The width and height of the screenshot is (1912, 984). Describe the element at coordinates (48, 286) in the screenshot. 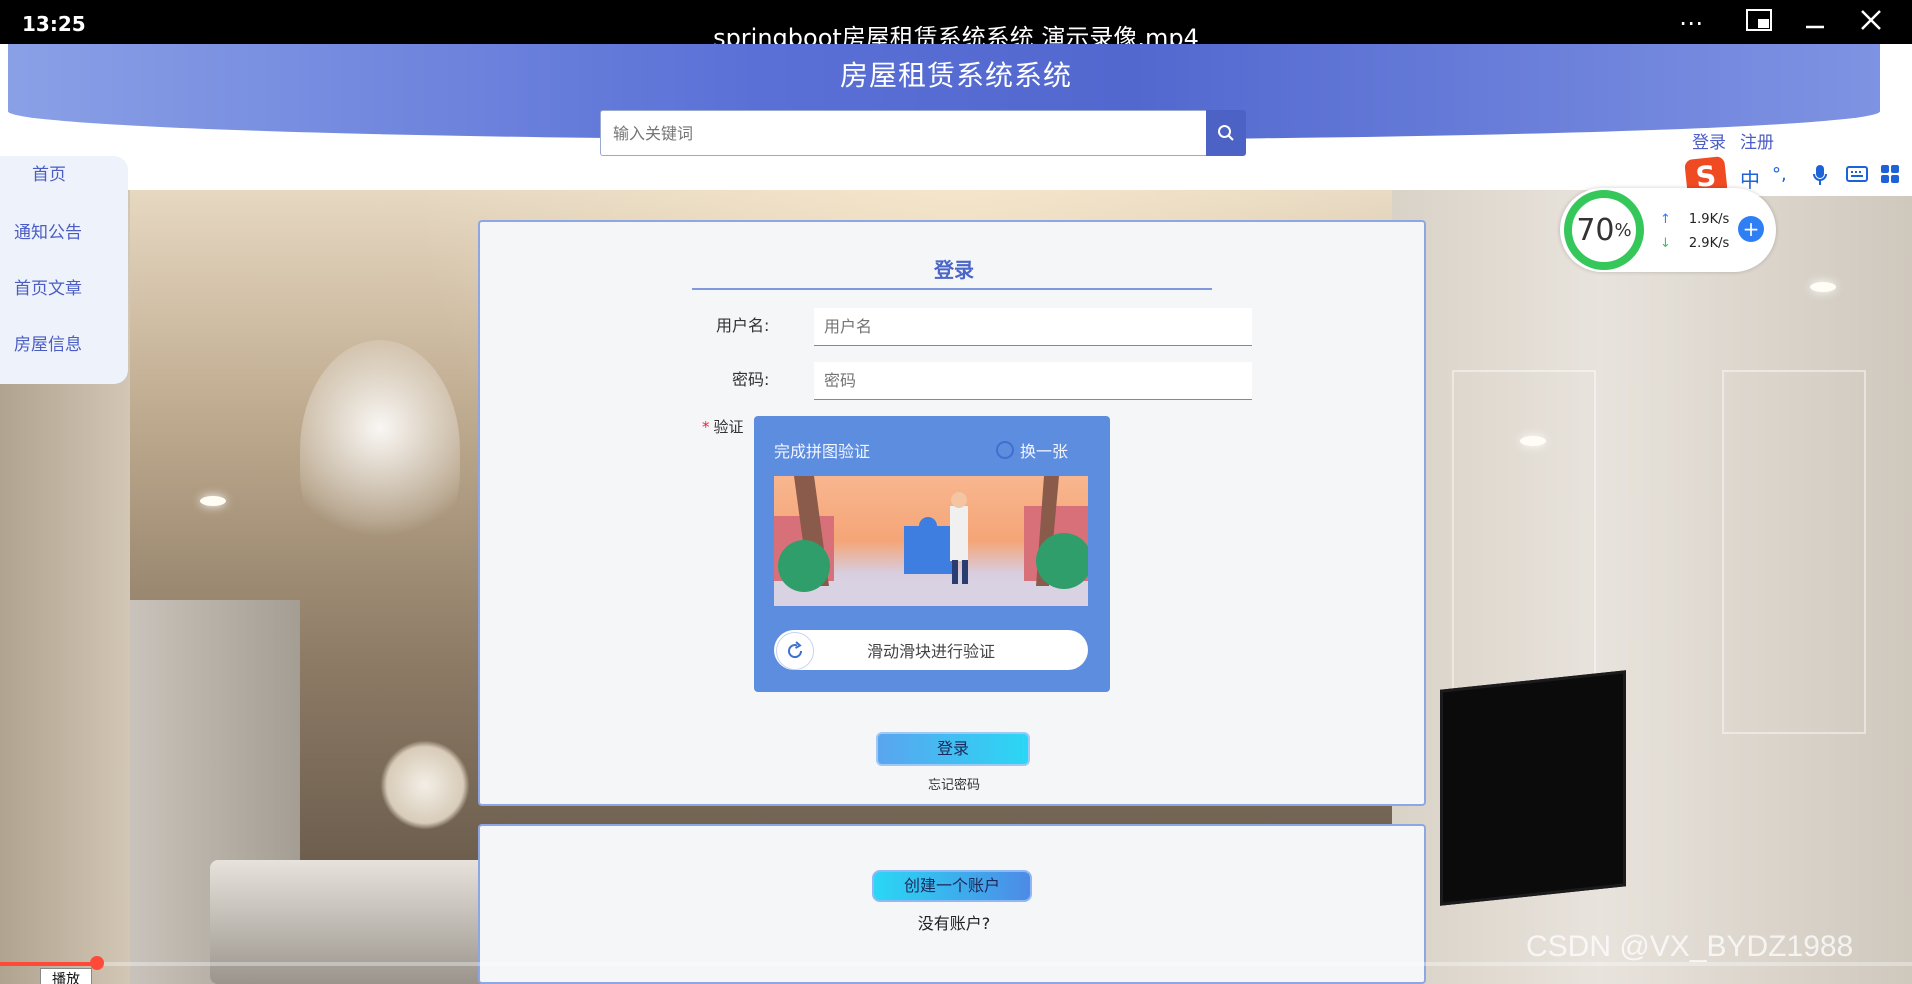

I see `sidebar-item-articles: 首页文章` at that location.